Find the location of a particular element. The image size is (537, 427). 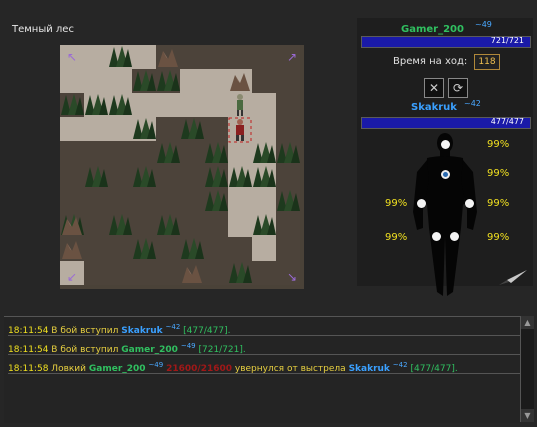

left-leg-slot is located at coordinates (436, 236).